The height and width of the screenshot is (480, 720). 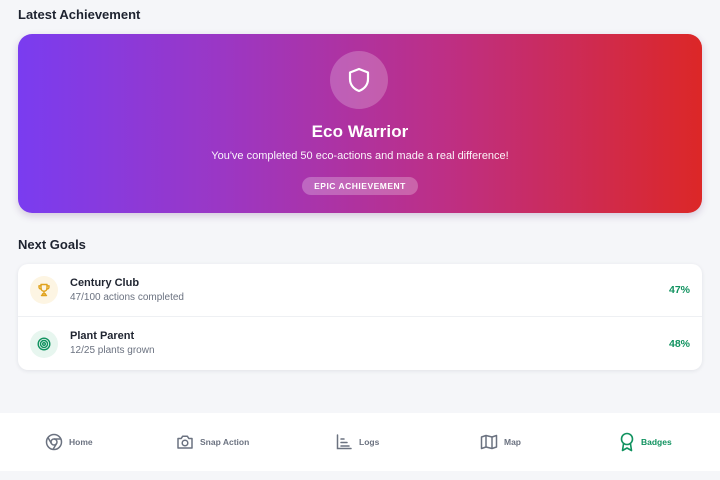 I want to click on target-icon, so click(x=44, y=343).